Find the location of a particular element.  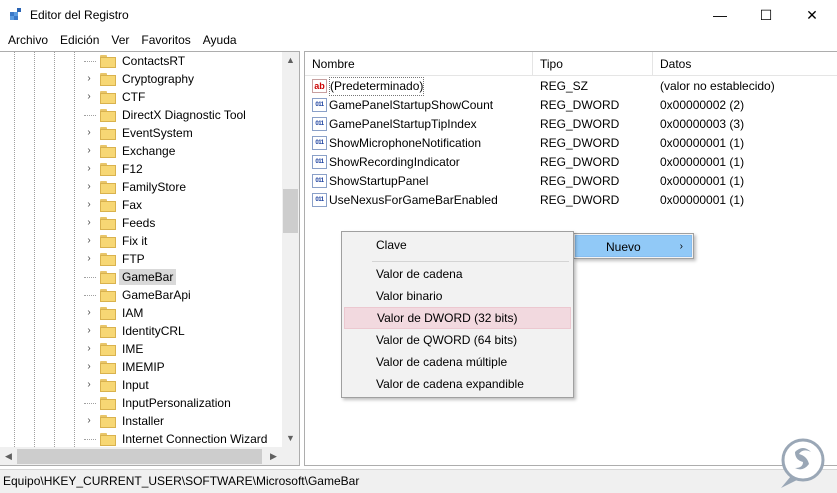

tree-item-label: IMEMIP is located at coordinates (143, 367).